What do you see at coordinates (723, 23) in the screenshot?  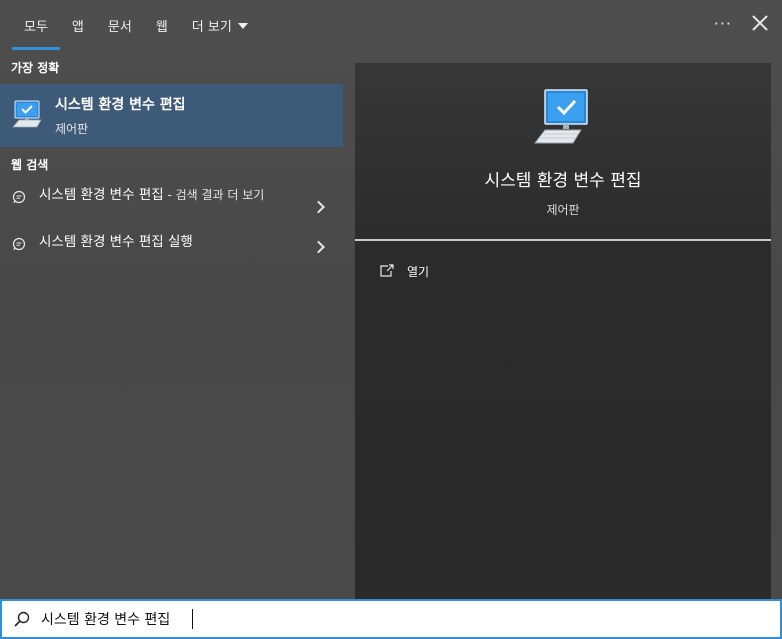 I see `ellipsis-icon: ···` at bounding box center [723, 23].